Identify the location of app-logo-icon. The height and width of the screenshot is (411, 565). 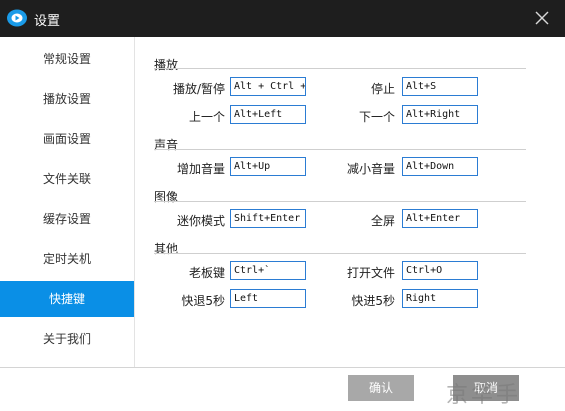
(17, 18).